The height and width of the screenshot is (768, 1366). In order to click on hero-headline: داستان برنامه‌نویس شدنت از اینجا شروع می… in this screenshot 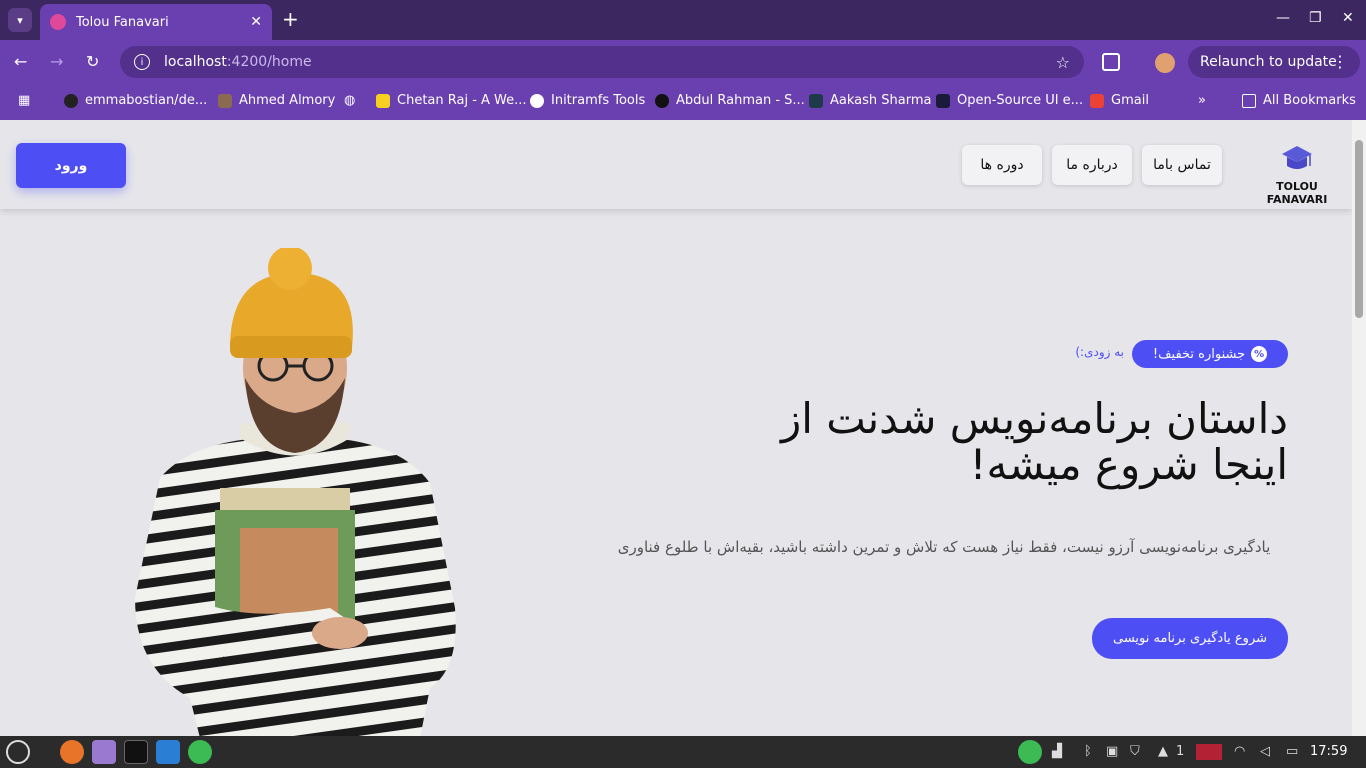, I will do `click(944, 442)`.